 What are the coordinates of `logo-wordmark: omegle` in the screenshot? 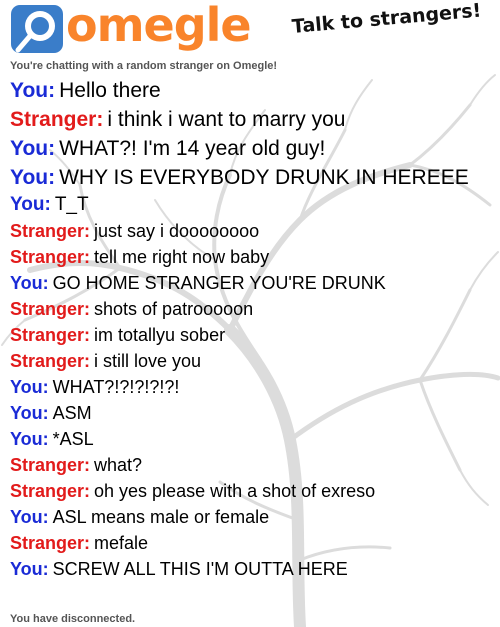 It's located at (159, 26).